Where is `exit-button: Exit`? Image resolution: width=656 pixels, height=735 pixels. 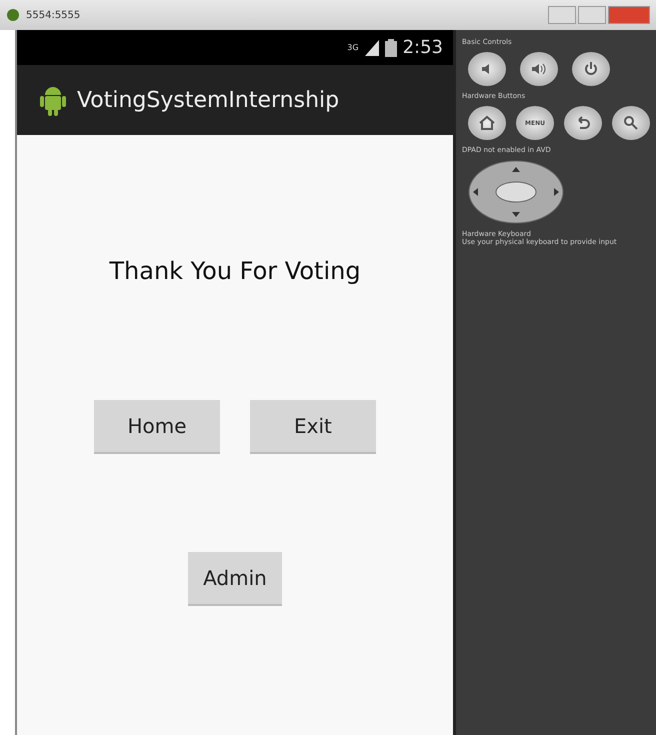
exit-button: Exit is located at coordinates (313, 427).